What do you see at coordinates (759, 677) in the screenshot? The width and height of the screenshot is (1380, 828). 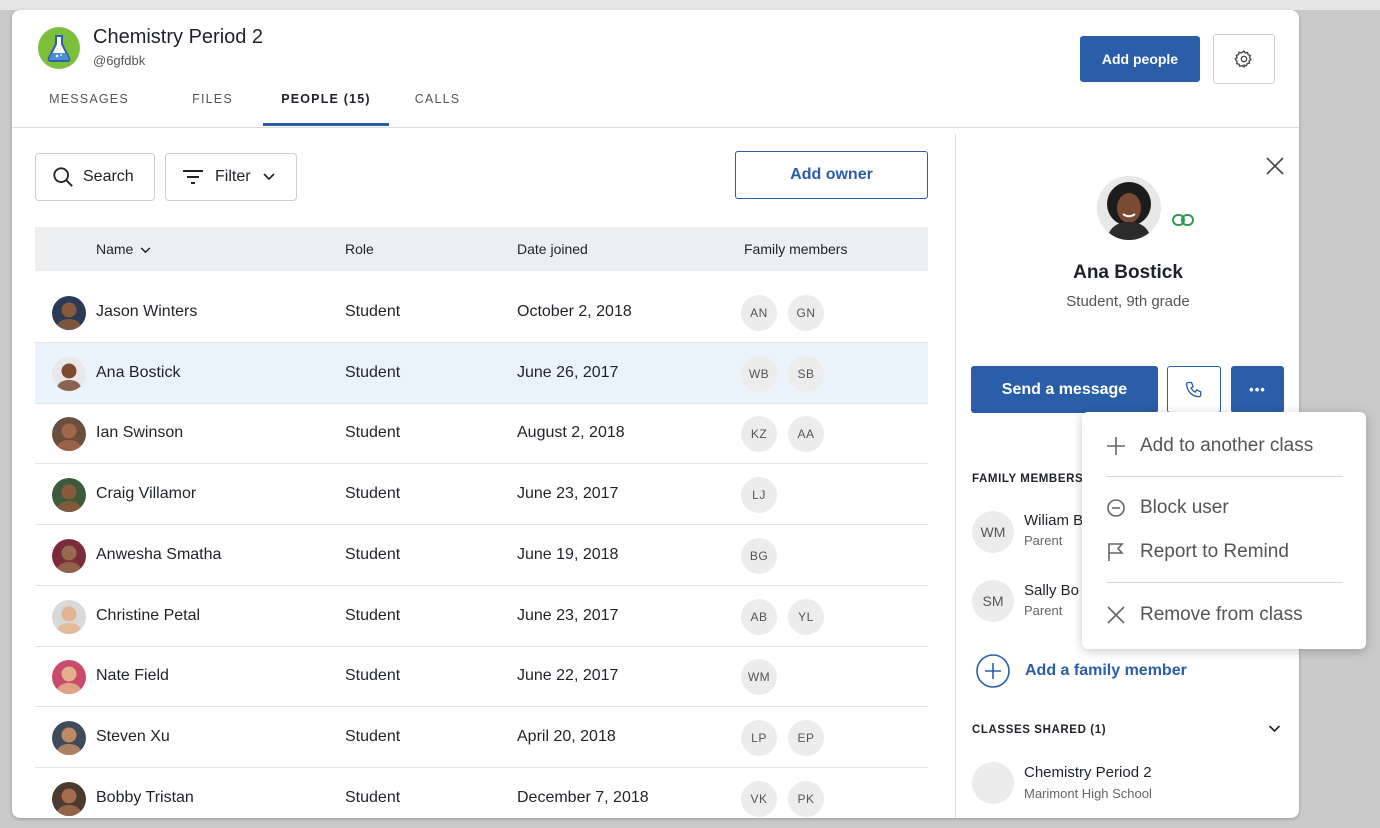 I see `family-member-chip: WM` at bounding box center [759, 677].